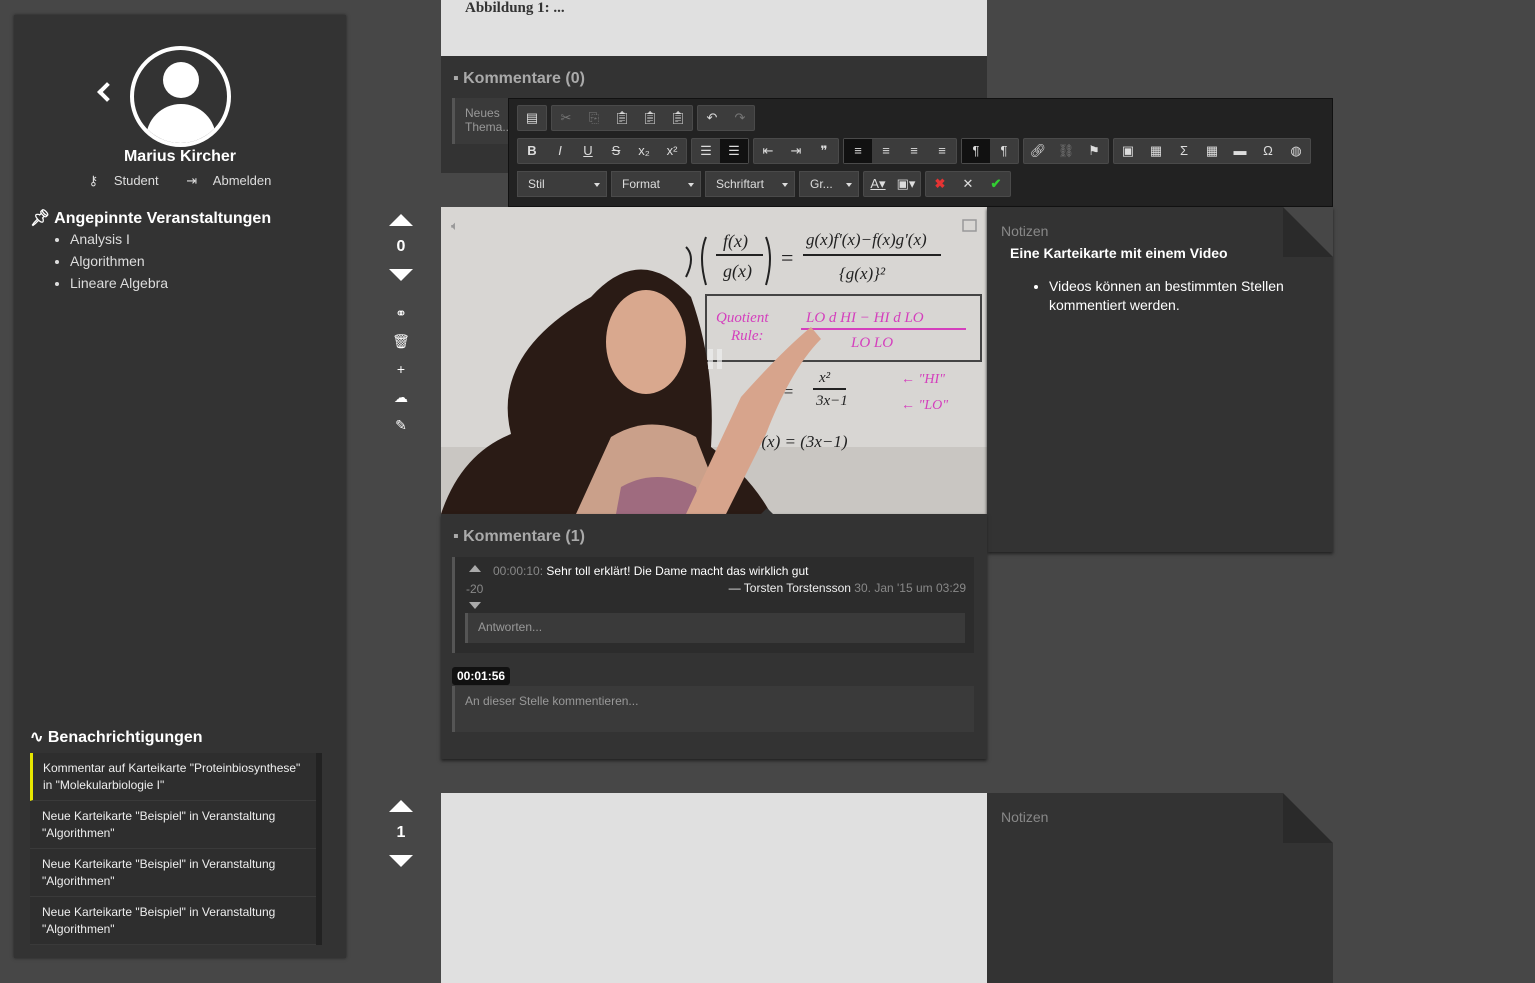 This screenshot has height=983, width=1535. What do you see at coordinates (518, 571) in the screenshot?
I see `comment-time: 00:00:10:` at bounding box center [518, 571].